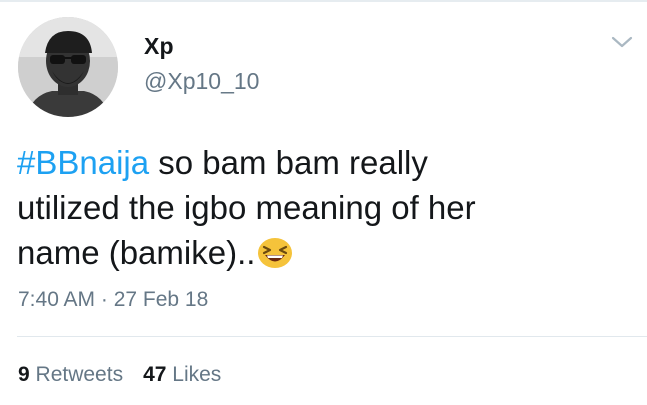 The image size is (647, 405). What do you see at coordinates (24, 374) in the screenshot?
I see `retweets-count: 9` at bounding box center [24, 374].